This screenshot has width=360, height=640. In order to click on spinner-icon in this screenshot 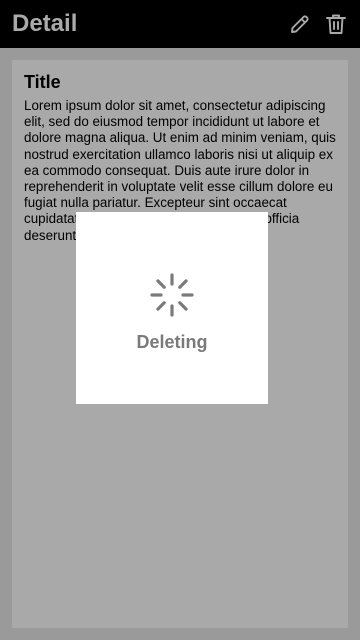, I will do `click(172, 295)`.